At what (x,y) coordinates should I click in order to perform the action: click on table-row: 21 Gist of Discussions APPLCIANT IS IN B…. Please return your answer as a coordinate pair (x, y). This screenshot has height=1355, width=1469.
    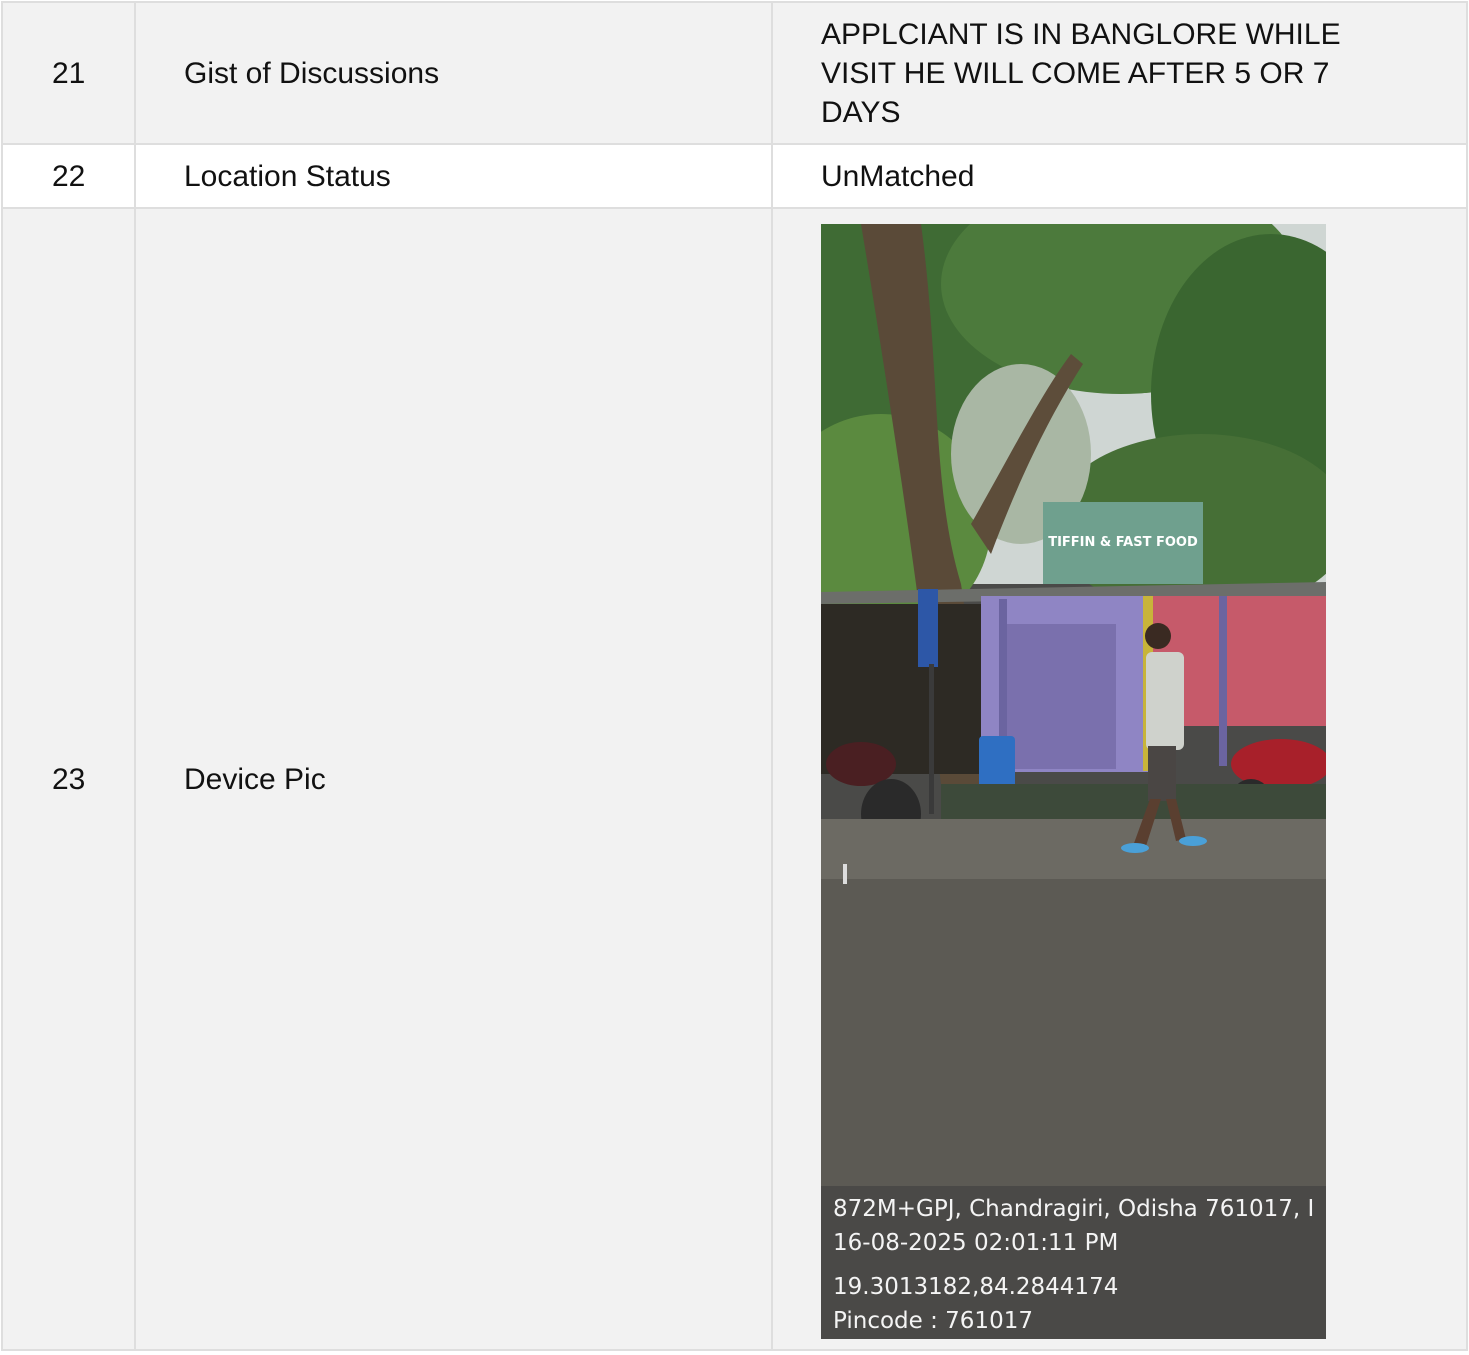
    Looking at the image, I should click on (734, 73).